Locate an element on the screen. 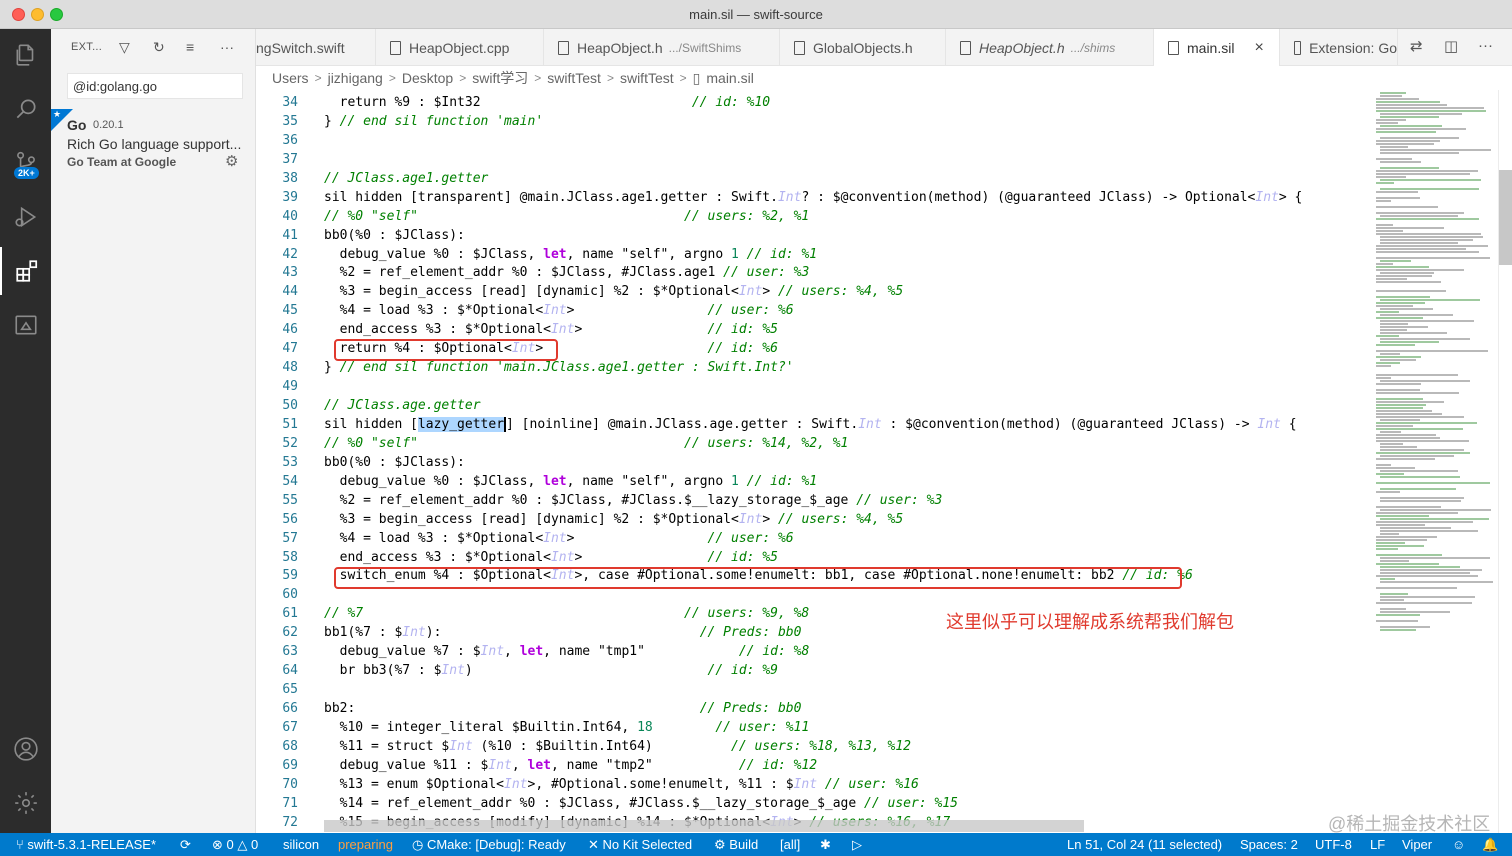 This screenshot has width=1512, height=856. platform-status: silicon is located at coordinates (301, 844).